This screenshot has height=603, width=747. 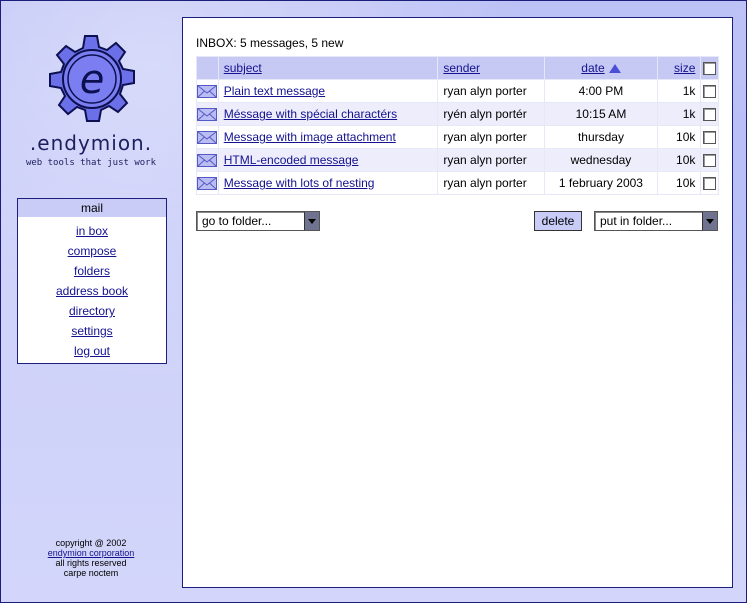 I want to click on brand-name: .endymion., so click(x=91, y=143).